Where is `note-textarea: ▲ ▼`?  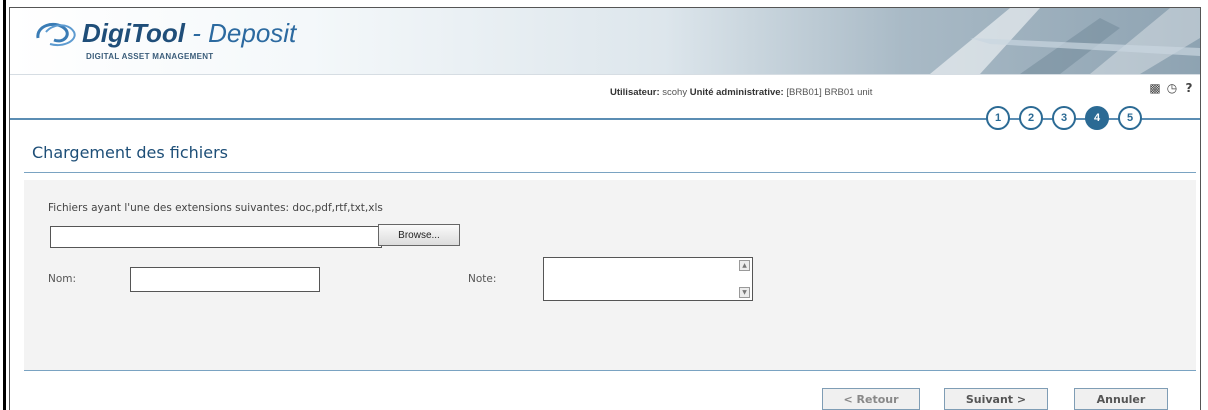 note-textarea: ▲ ▼ is located at coordinates (648, 279).